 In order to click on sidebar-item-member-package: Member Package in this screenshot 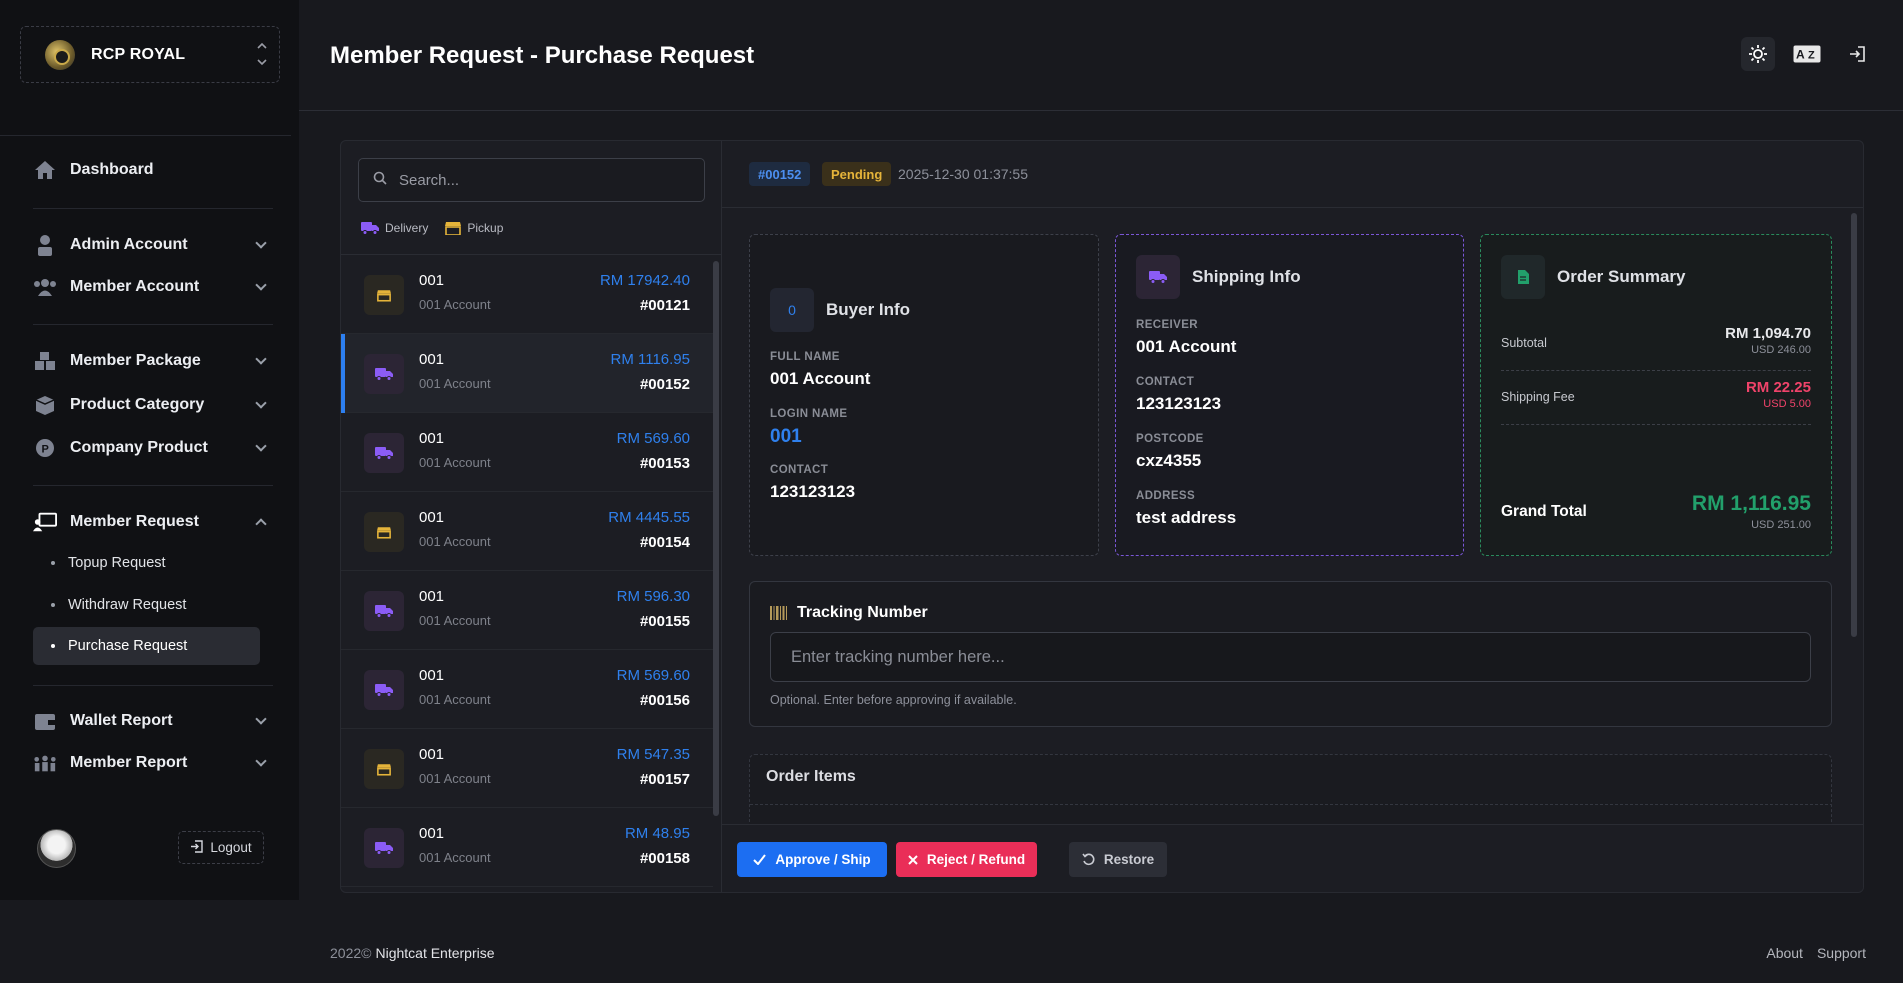, I will do `click(153, 361)`.